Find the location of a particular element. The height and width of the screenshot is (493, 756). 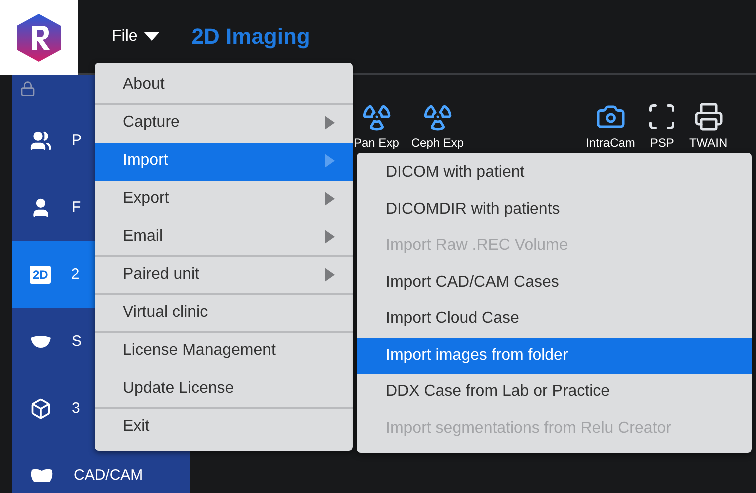

sidebar-label: 3 is located at coordinates (76, 408).